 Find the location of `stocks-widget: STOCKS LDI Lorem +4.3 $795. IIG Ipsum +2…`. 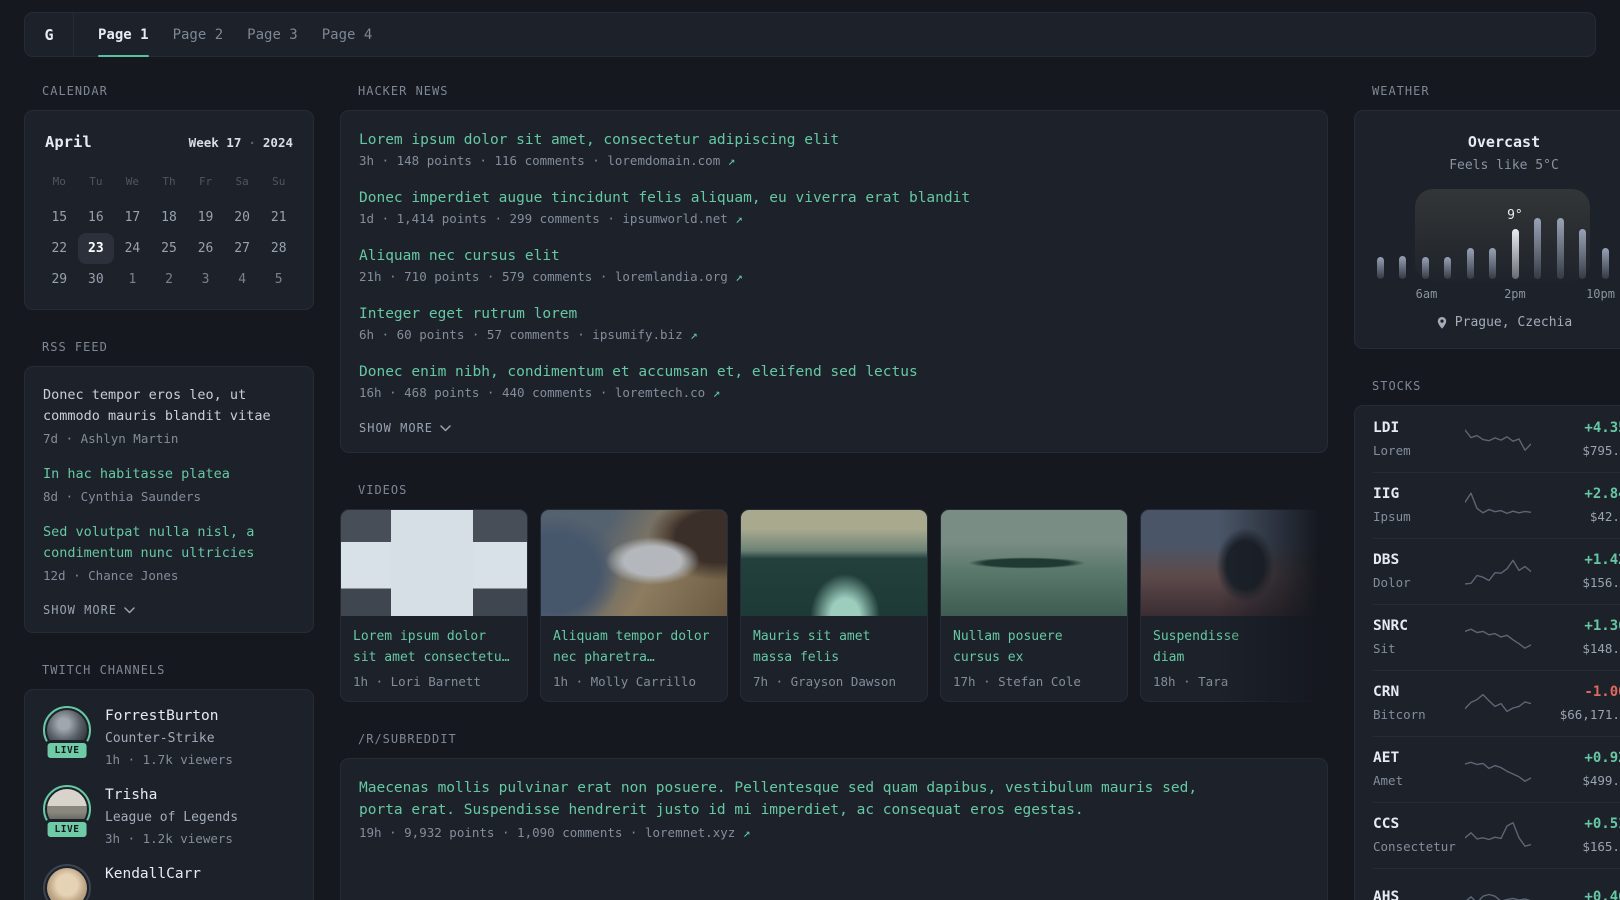

stocks-widget: STOCKS LDI Lorem +4.3 $795. IIG Ipsum +2… is located at coordinates (1487, 639).